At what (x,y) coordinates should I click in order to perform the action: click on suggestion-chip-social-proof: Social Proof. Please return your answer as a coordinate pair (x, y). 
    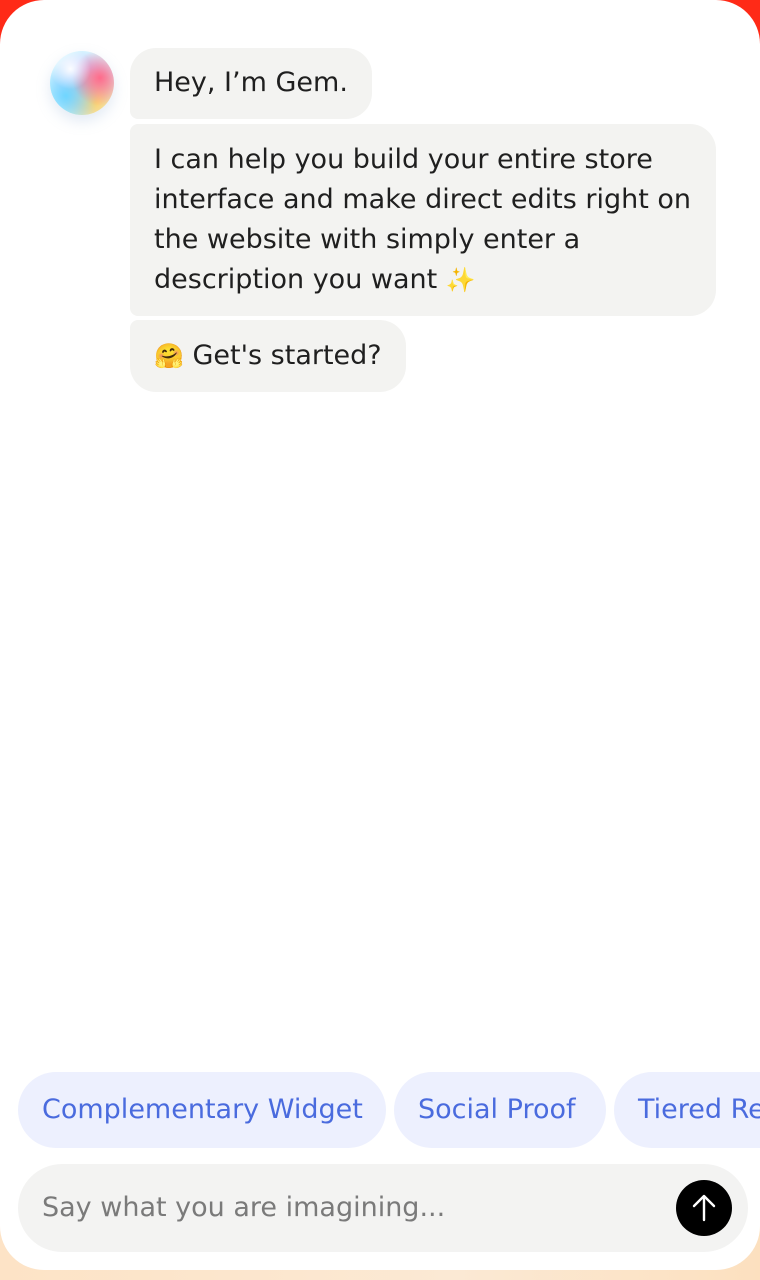
    Looking at the image, I should click on (500, 1110).